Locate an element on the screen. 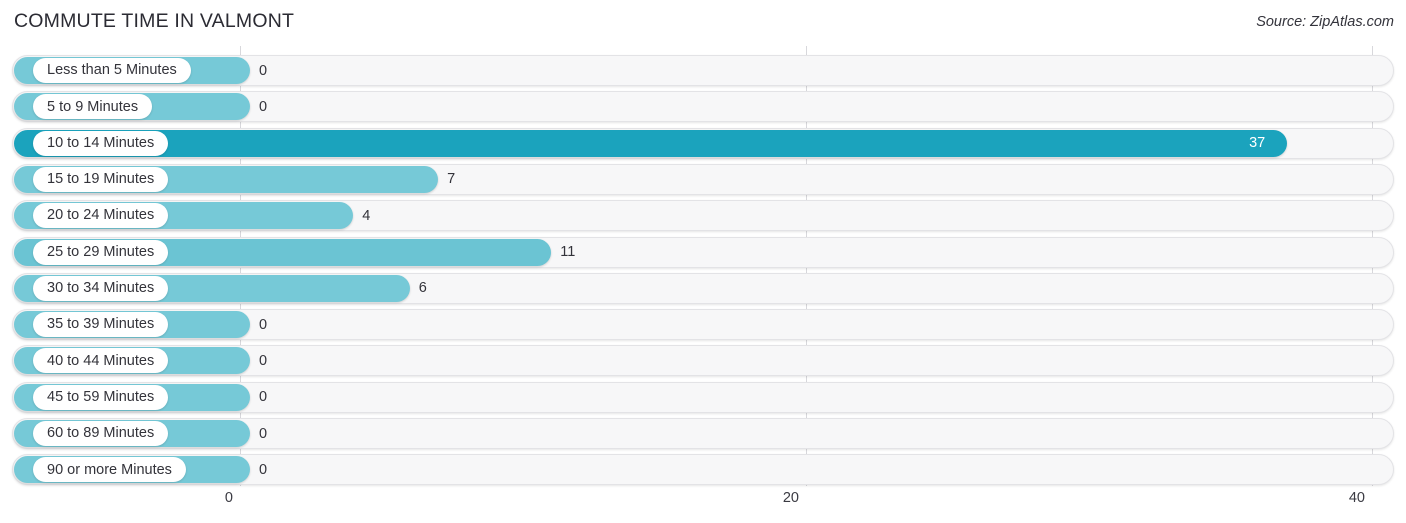 This screenshot has height=523, width=1406. category-label-pill: 15 to 19 Minutes is located at coordinates (101, 179).